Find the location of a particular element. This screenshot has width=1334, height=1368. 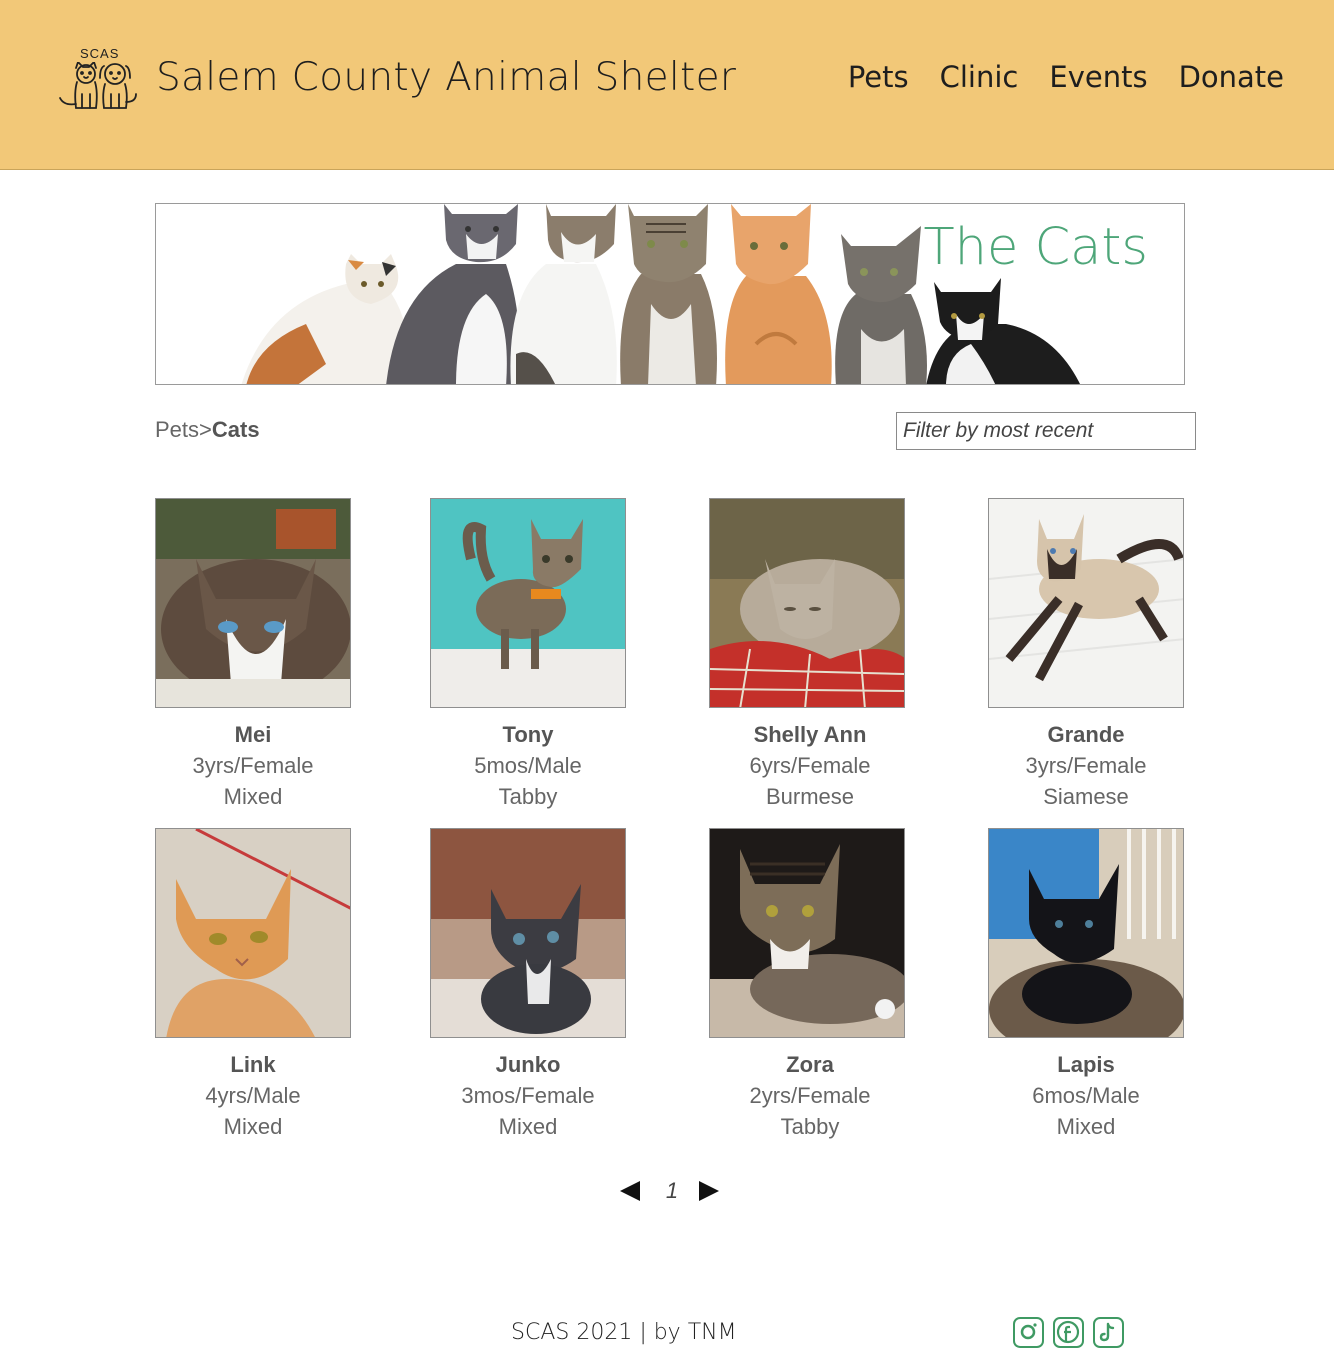

pet-age-sex: 3mos/Female is located at coordinates (528, 1095).